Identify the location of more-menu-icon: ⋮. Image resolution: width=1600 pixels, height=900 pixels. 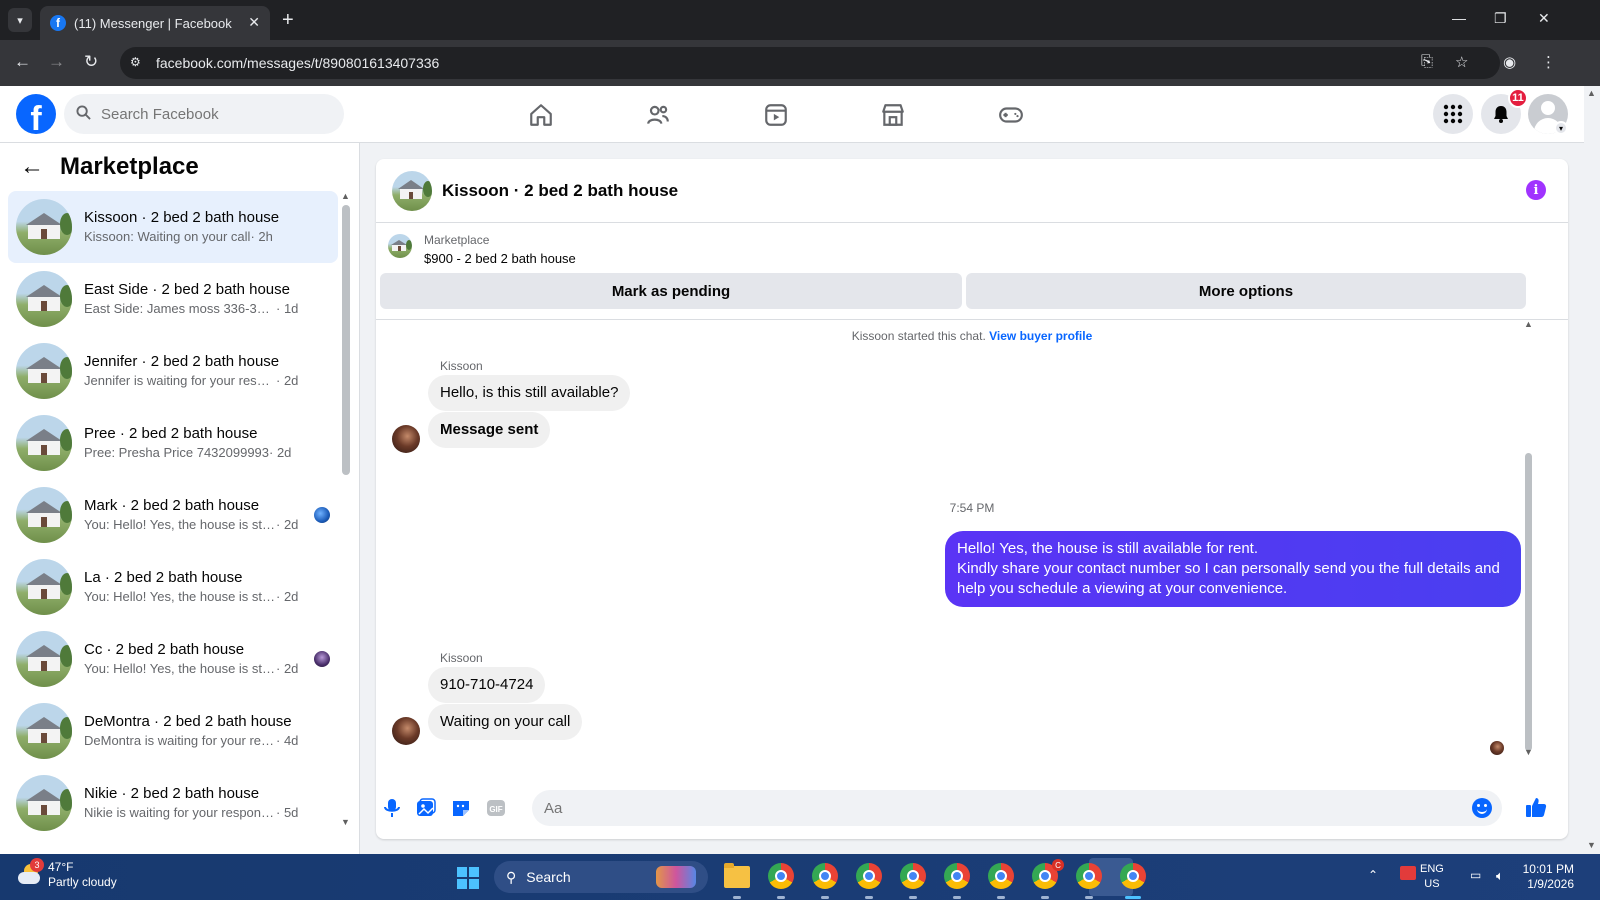
(1548, 62).